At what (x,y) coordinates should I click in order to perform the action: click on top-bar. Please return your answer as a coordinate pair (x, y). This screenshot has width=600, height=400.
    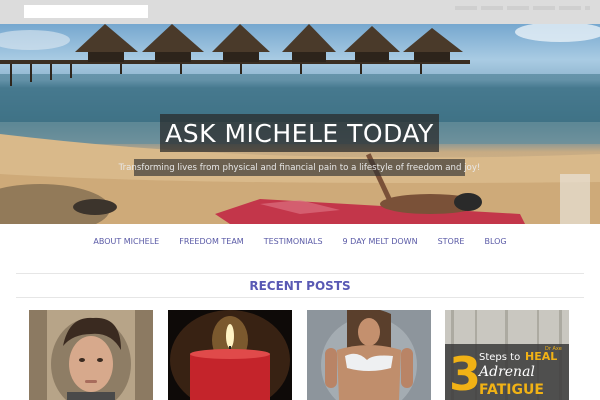
    Looking at the image, I should click on (300, 12).